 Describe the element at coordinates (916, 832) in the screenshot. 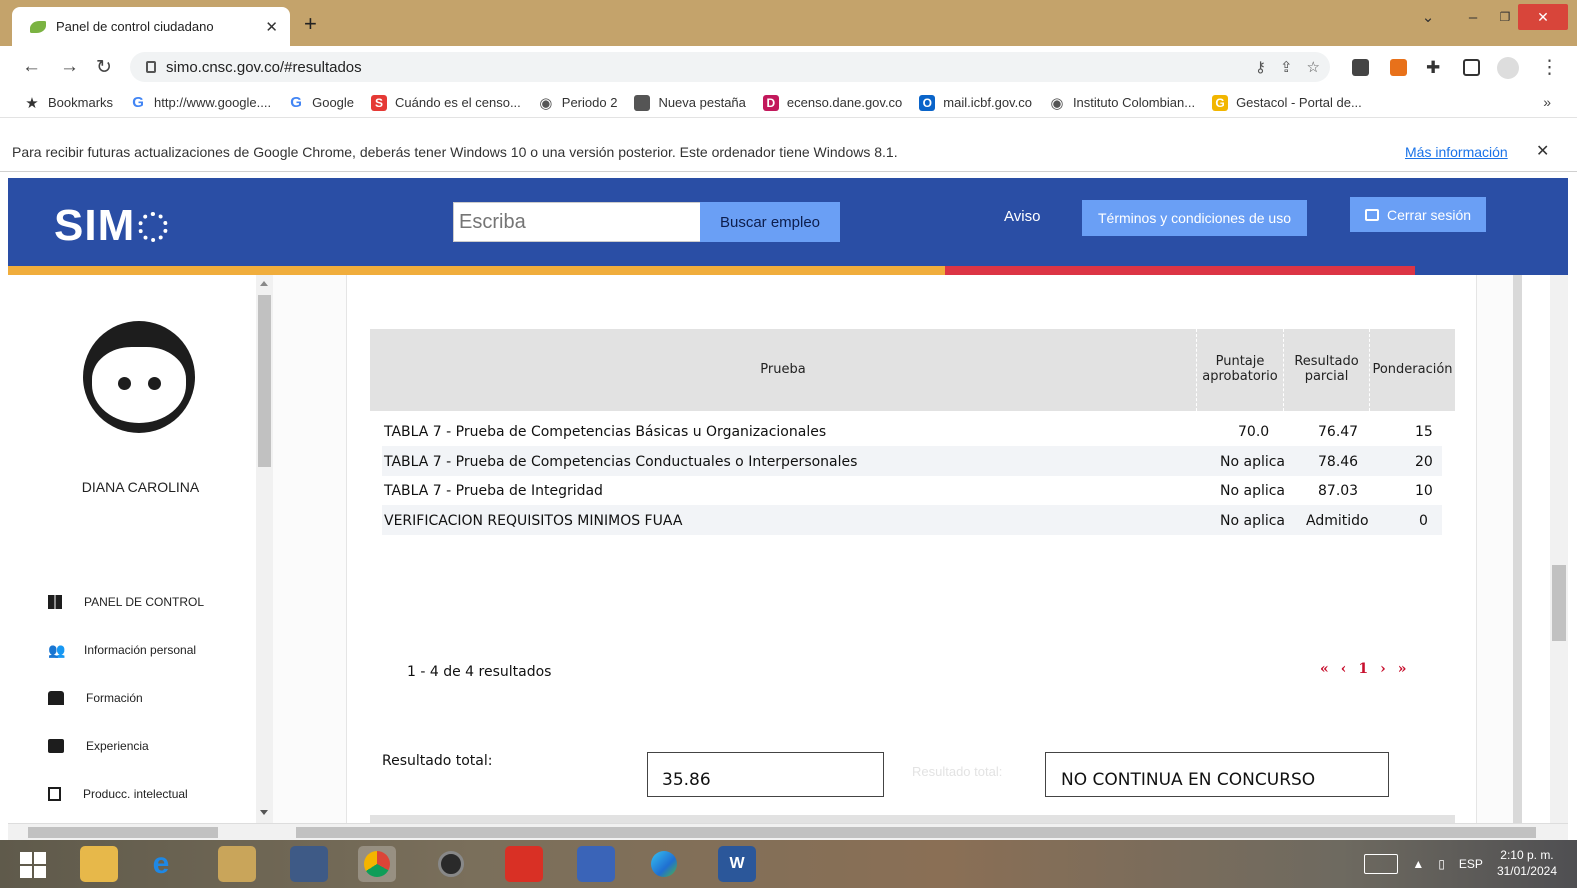

I see `main-hscroll-thumb` at that location.